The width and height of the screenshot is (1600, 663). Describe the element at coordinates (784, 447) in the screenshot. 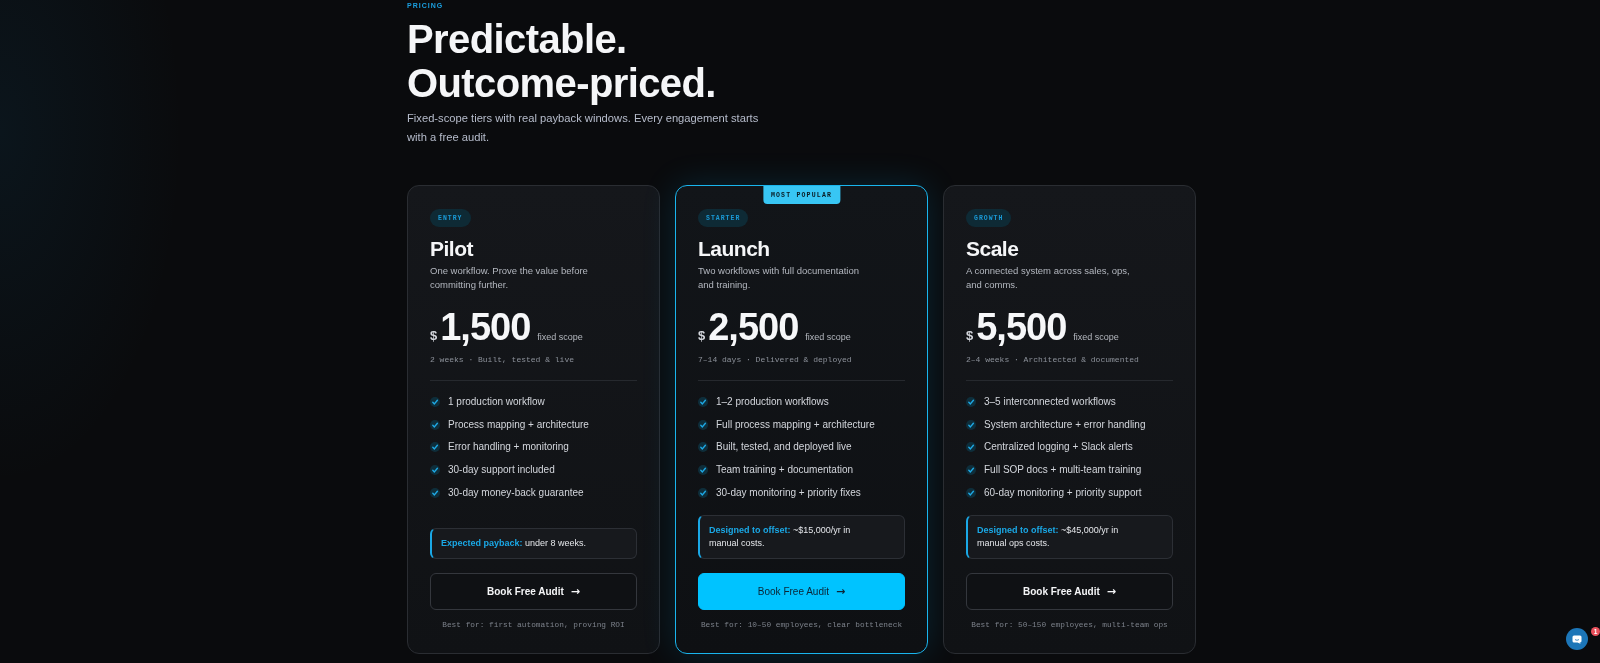

I see `feature-text: Built, tested, and deployed live` at that location.